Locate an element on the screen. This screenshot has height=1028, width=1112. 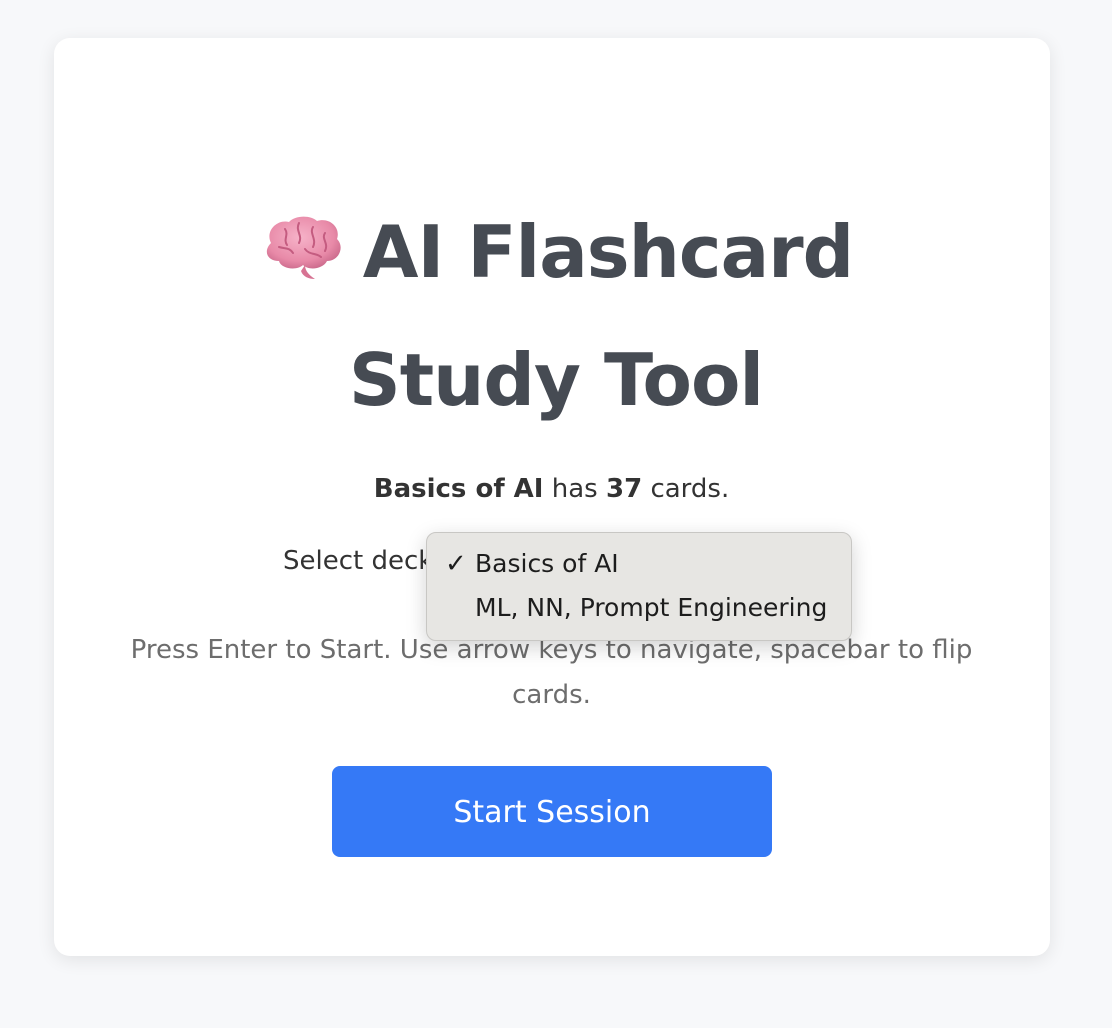
title-line-1: AI Flashcard is located at coordinates (556, 252).